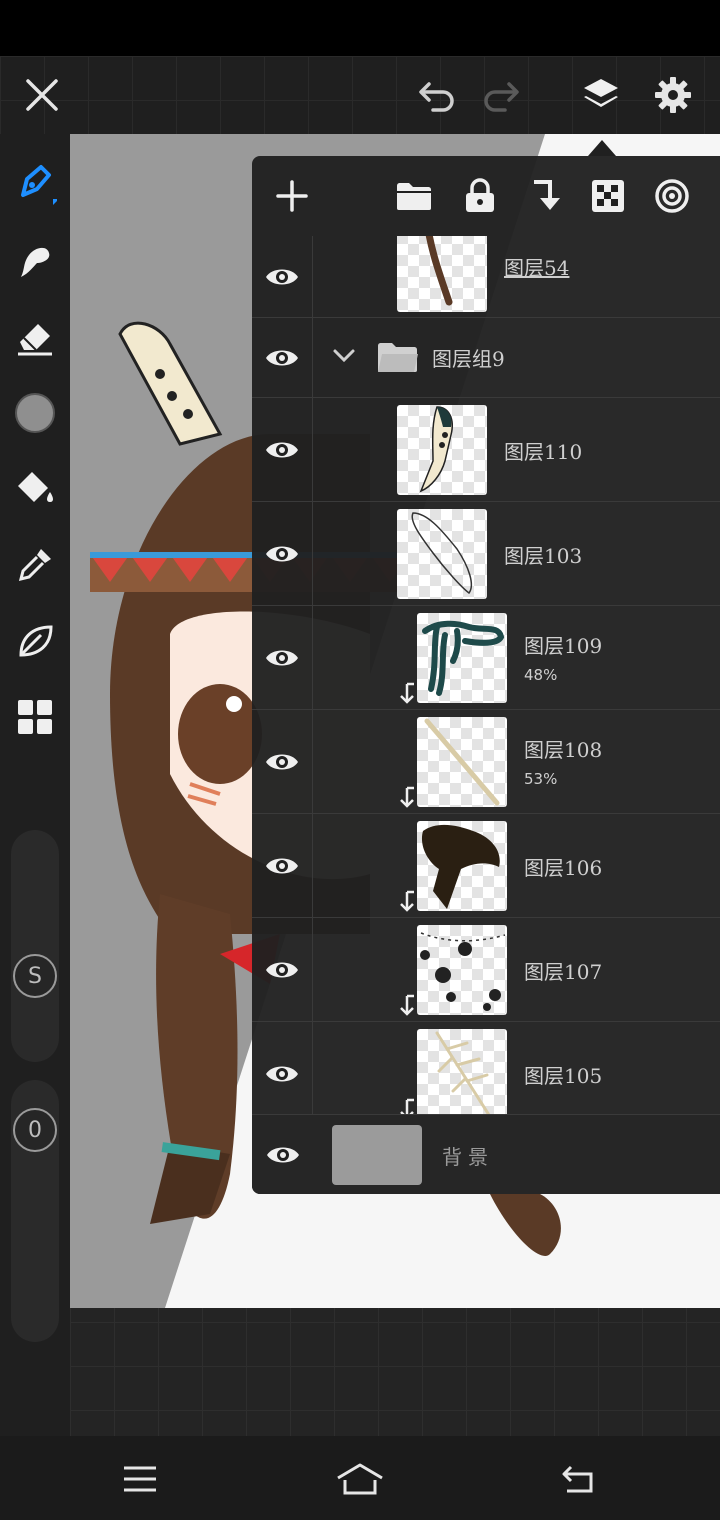 The width and height of the screenshot is (720, 1520). I want to click on layers-button, so click(601, 95).